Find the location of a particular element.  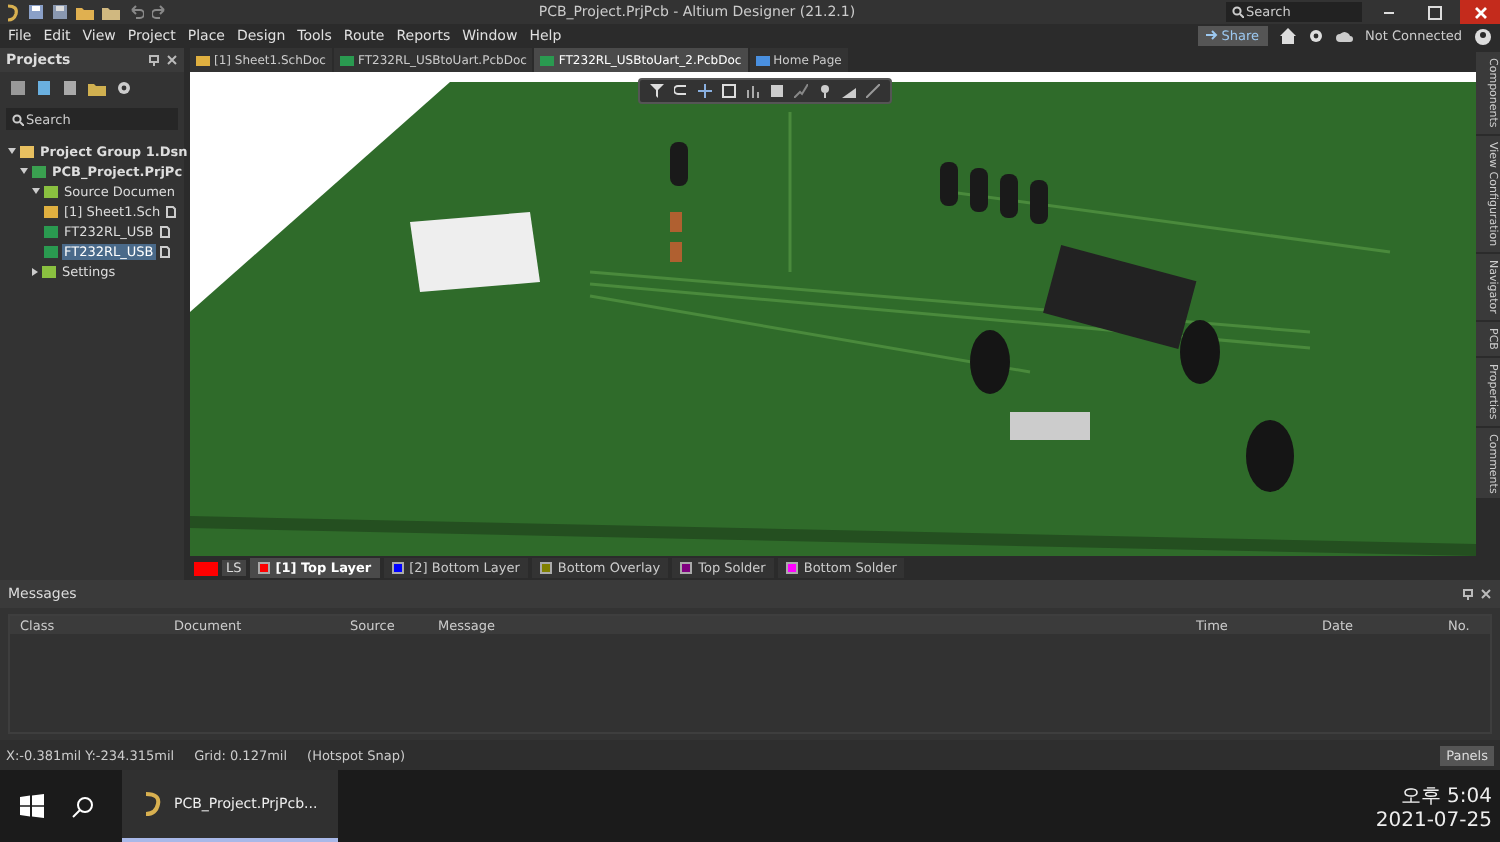

arrow-icon is located at coordinates (1211, 35).